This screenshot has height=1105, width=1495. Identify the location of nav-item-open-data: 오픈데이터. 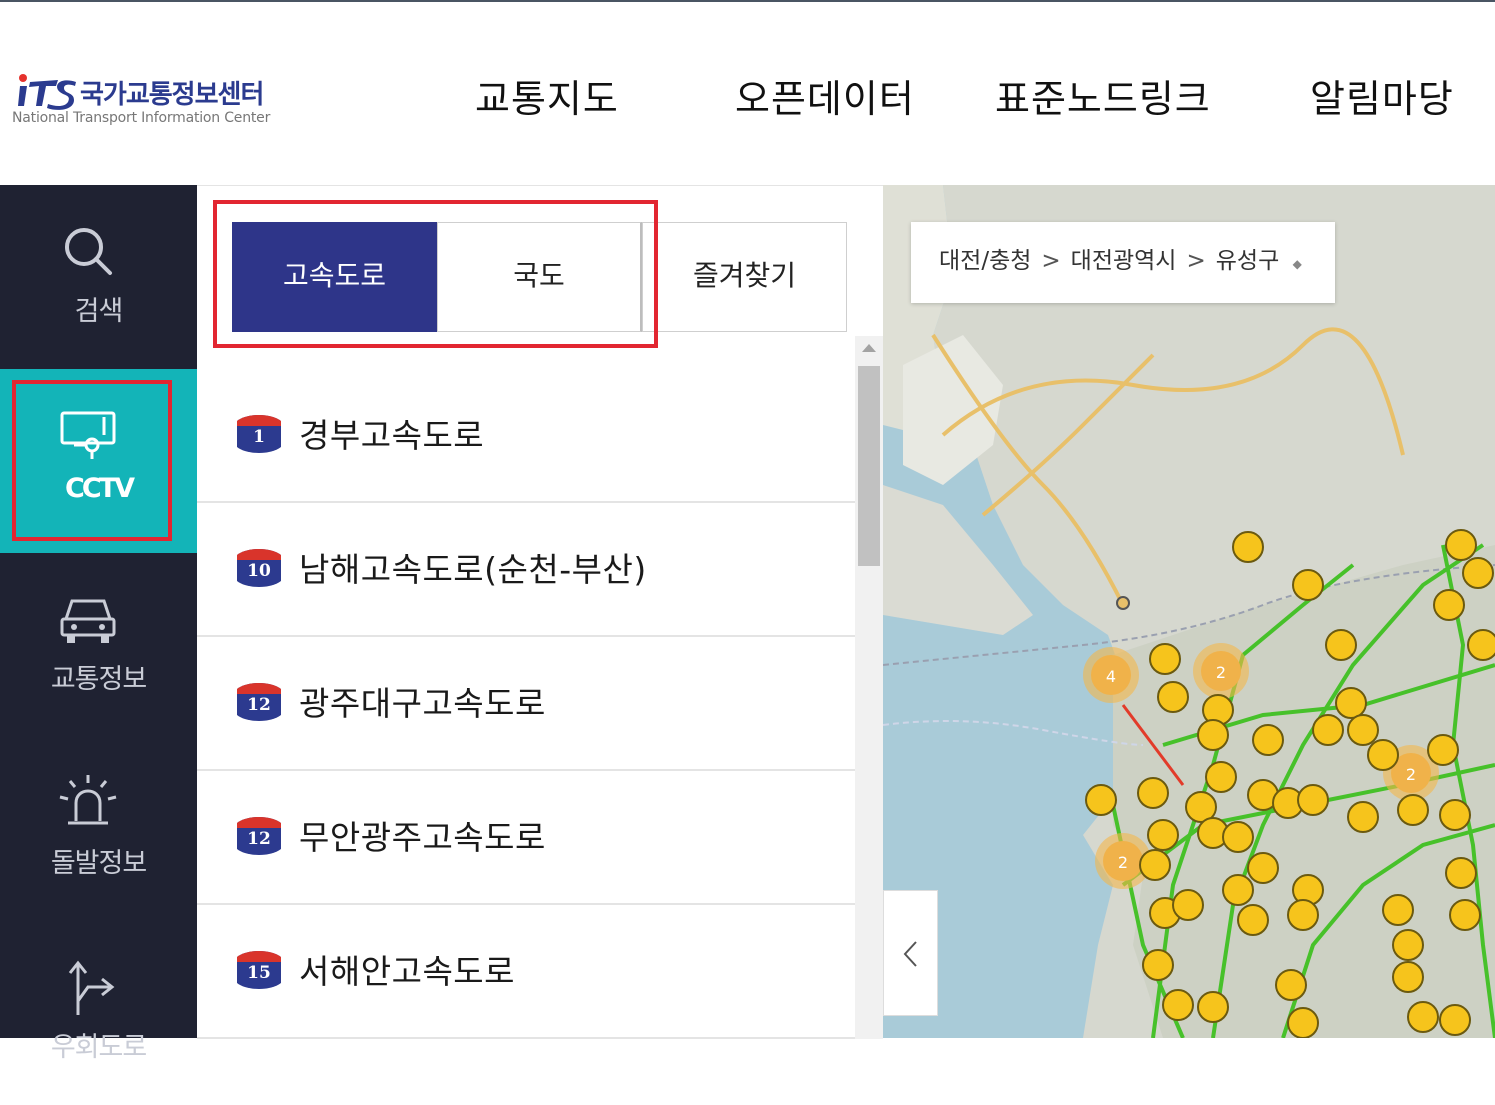
(825, 95).